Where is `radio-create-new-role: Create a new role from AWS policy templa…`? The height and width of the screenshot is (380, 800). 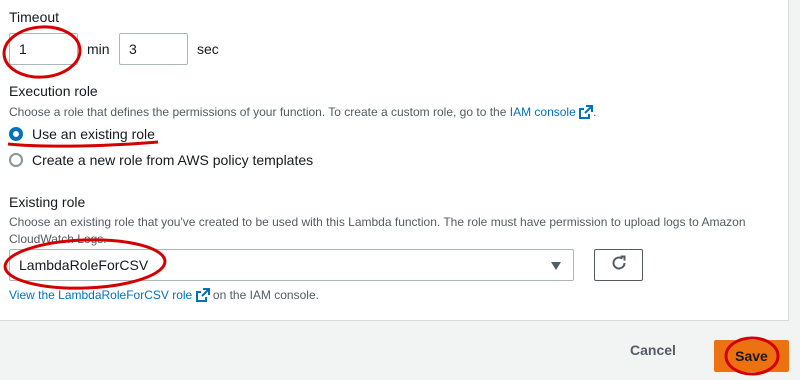
radio-create-new-role: Create a new role from AWS policy templa… is located at coordinates (161, 160).